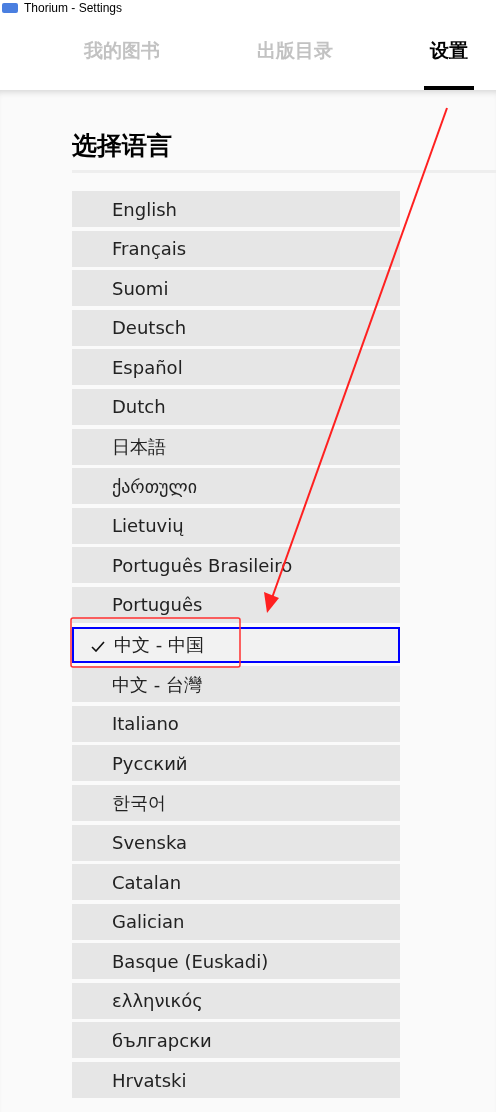 The height and width of the screenshot is (1112, 496). What do you see at coordinates (236, 367) in the screenshot?
I see `language-item: Español` at bounding box center [236, 367].